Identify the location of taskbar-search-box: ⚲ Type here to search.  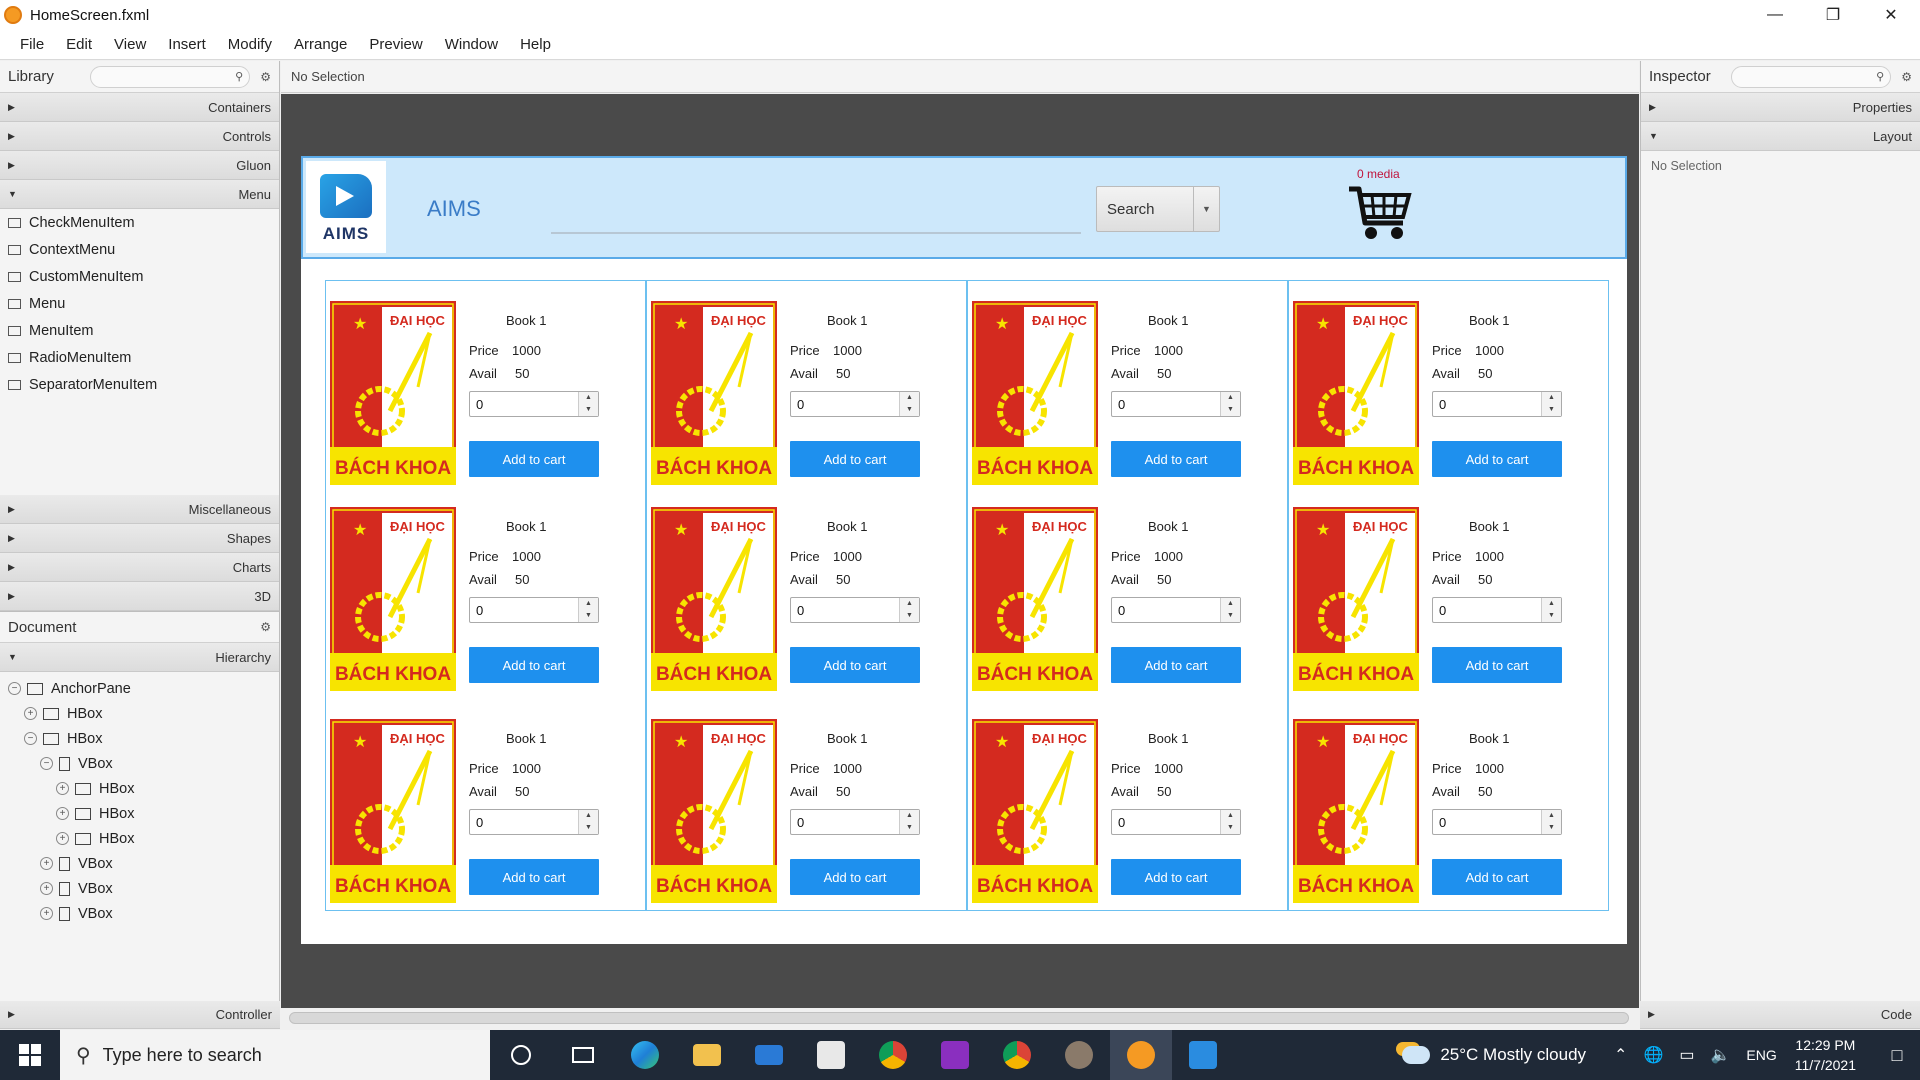
(275, 1055).